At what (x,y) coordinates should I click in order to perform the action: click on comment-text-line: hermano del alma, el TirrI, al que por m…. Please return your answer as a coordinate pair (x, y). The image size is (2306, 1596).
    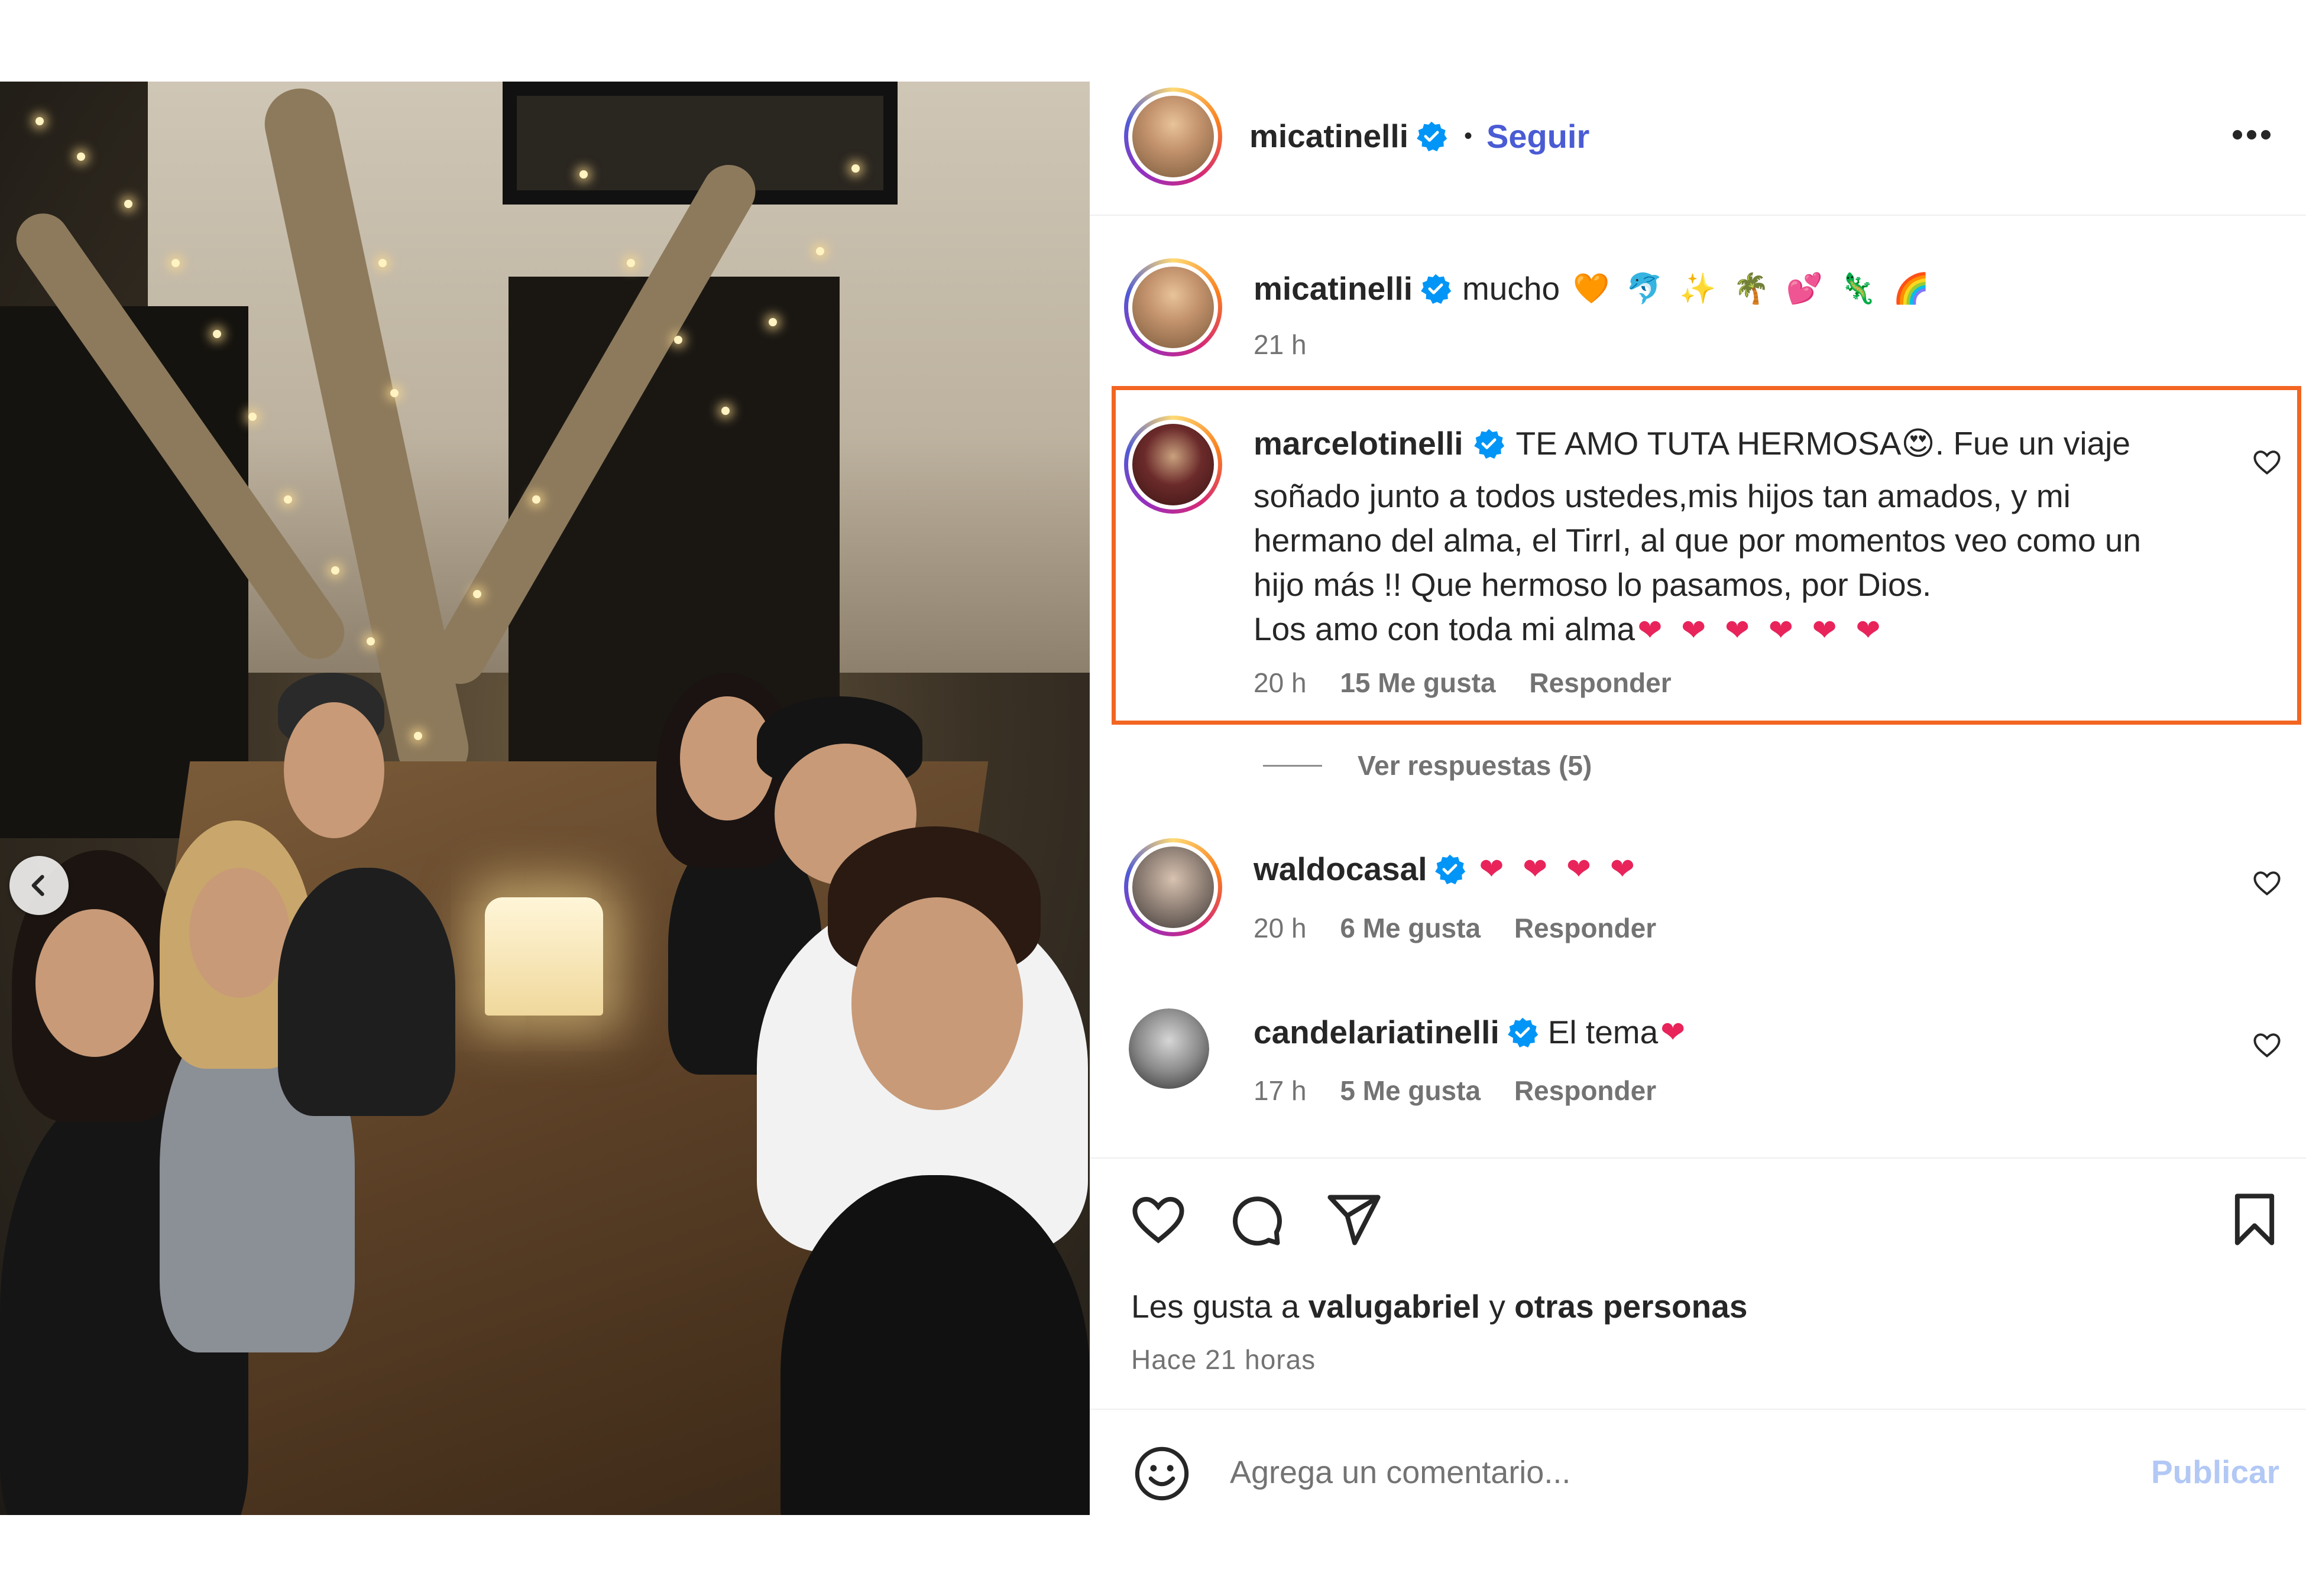
    Looking at the image, I should click on (1698, 540).